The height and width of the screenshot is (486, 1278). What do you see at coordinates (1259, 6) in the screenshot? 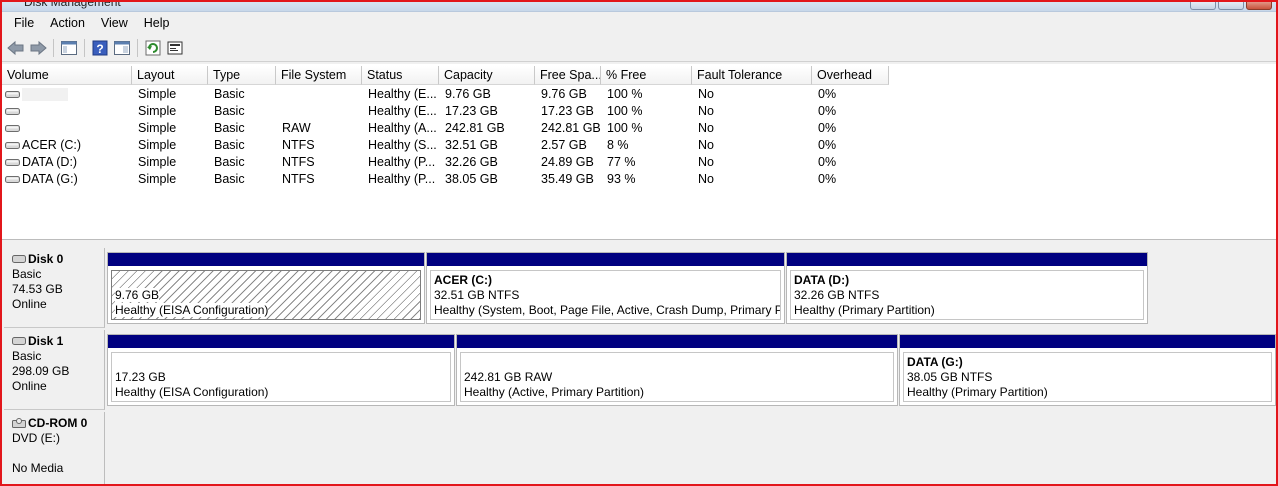
I see `close-button` at bounding box center [1259, 6].